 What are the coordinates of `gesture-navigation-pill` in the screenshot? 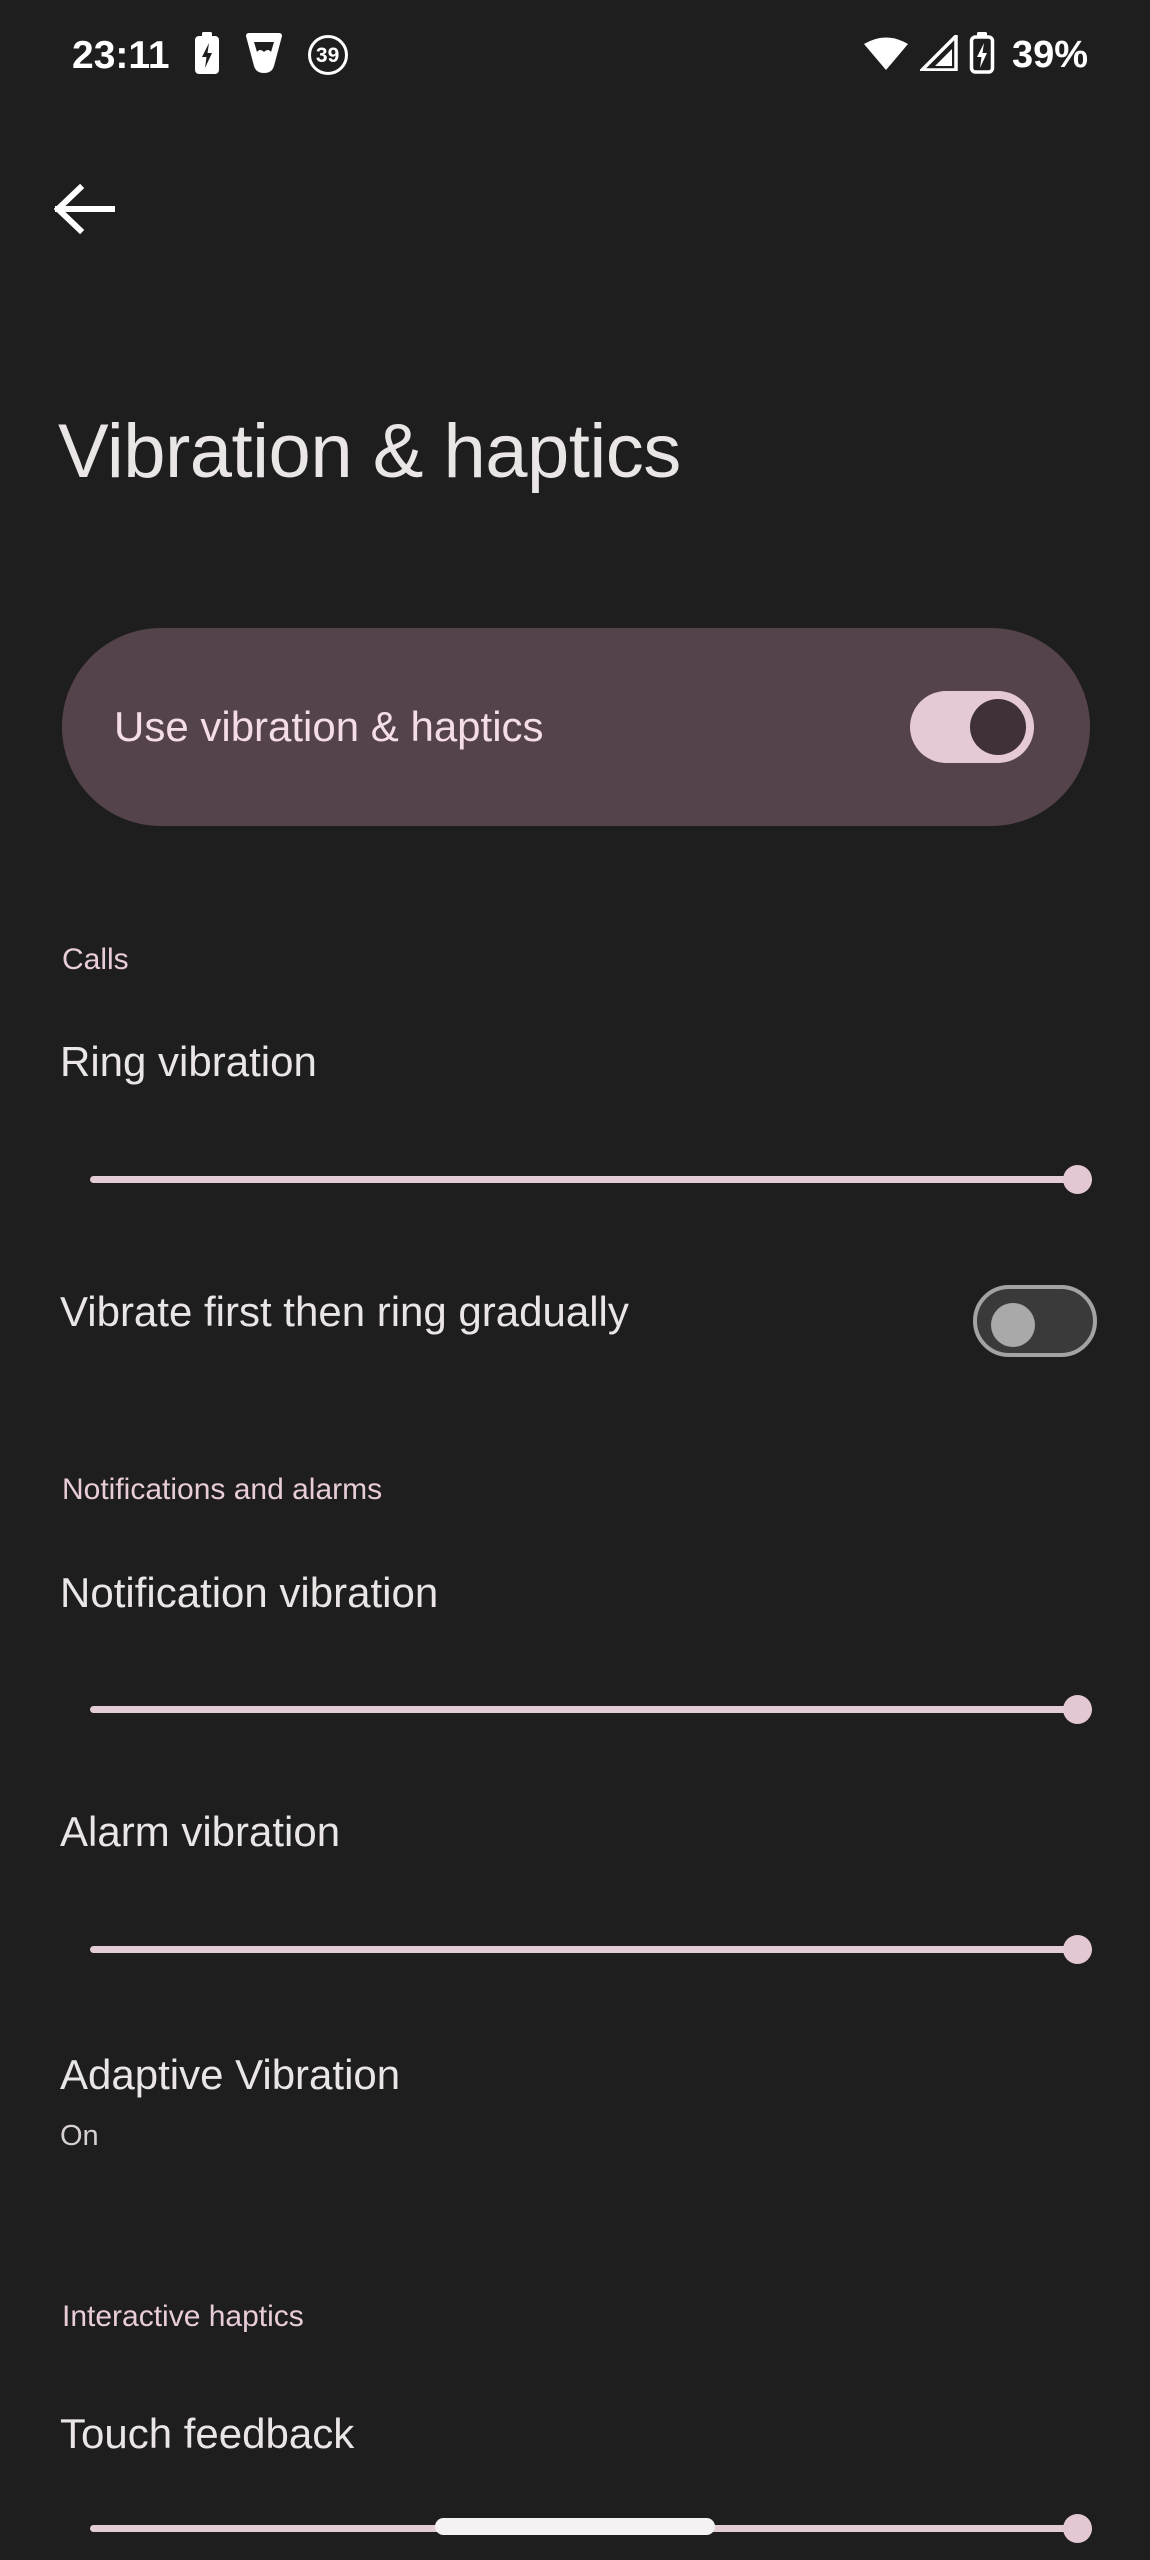 It's located at (575, 2526).